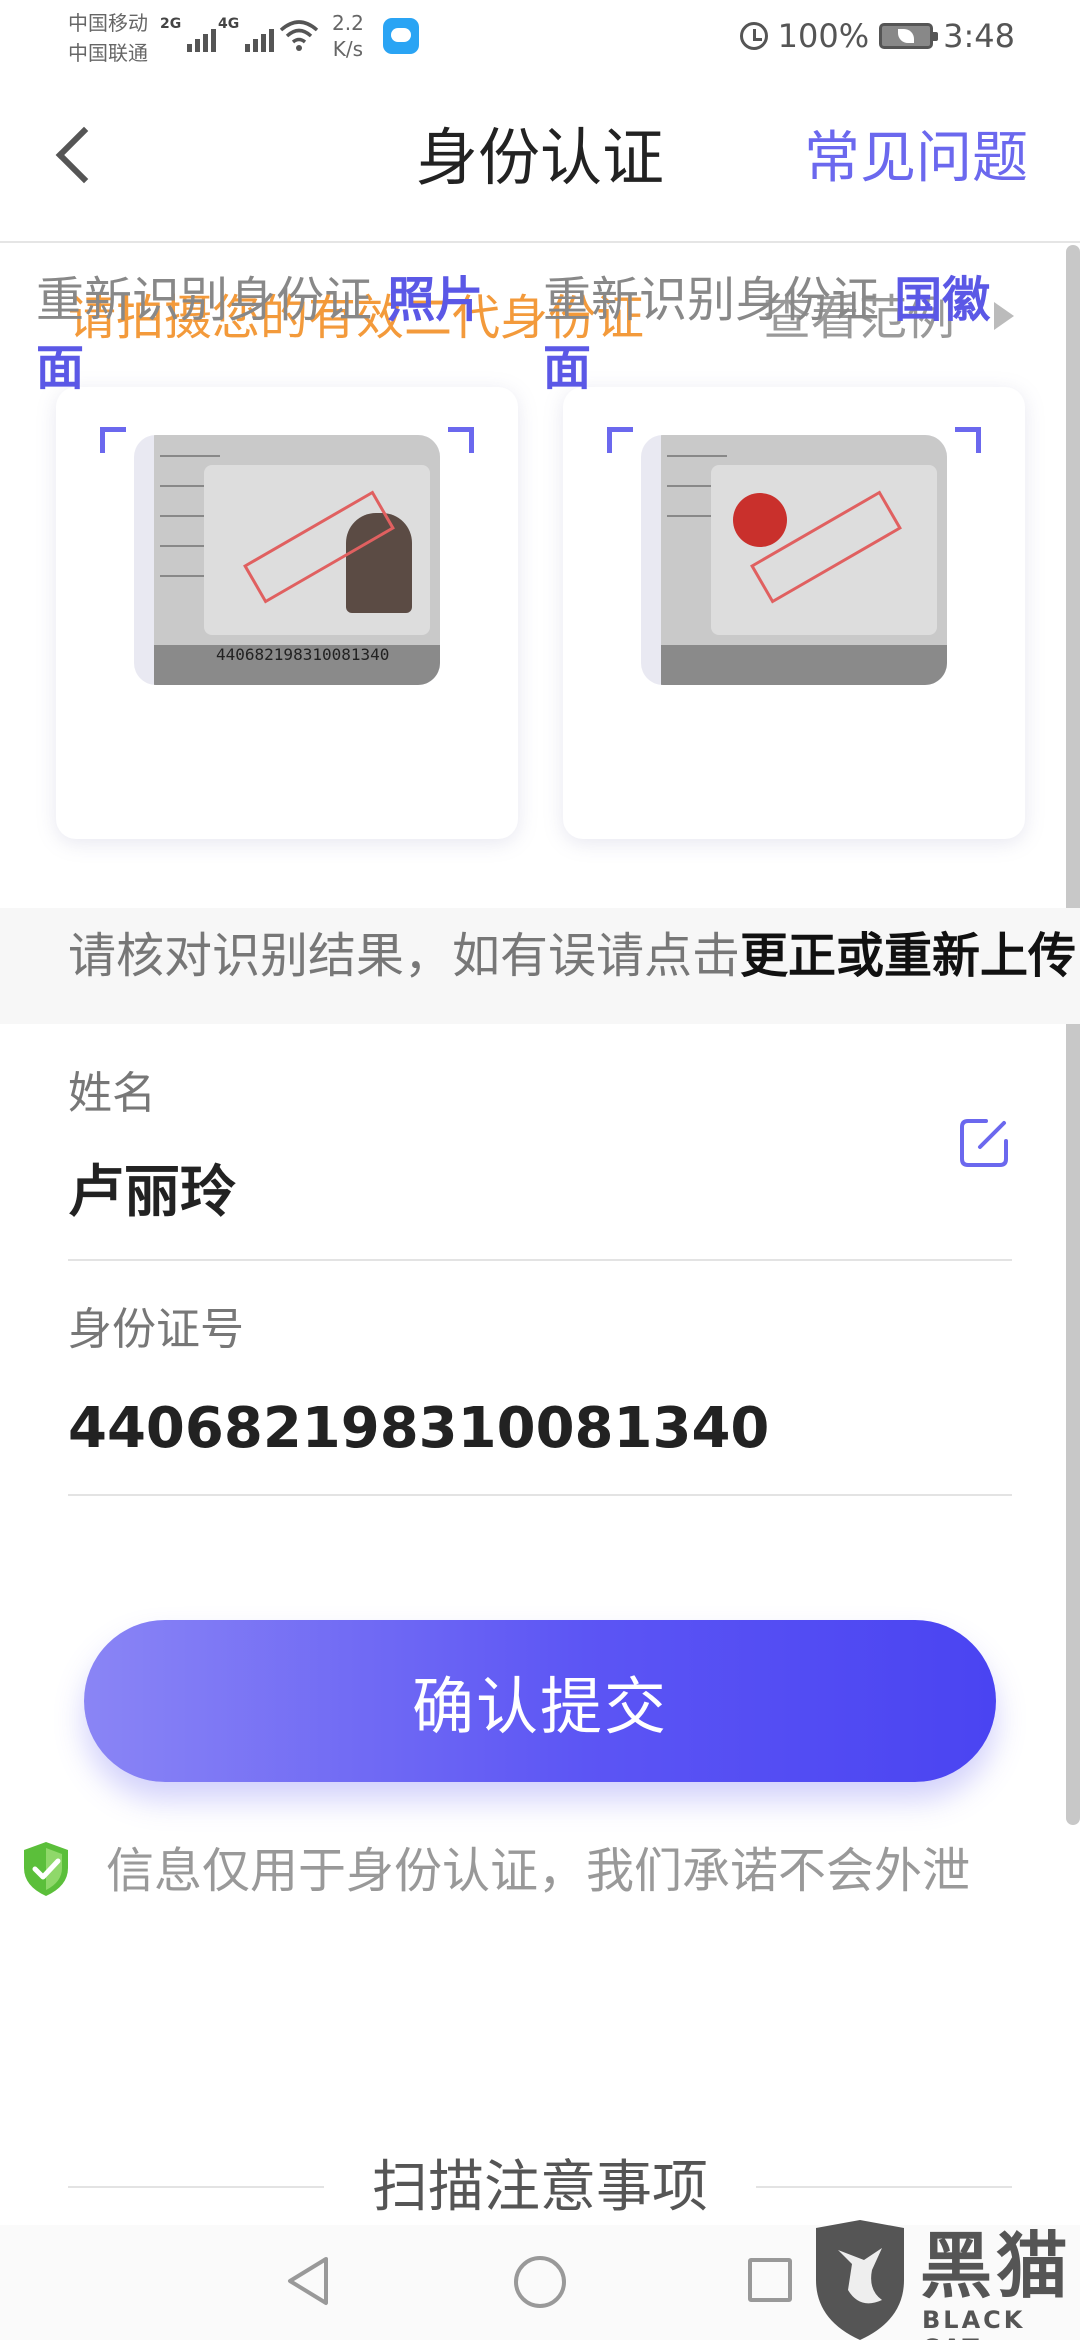  I want to click on verify-text-plain: 请核对识别结果，如有误请点击, so click(404, 956).